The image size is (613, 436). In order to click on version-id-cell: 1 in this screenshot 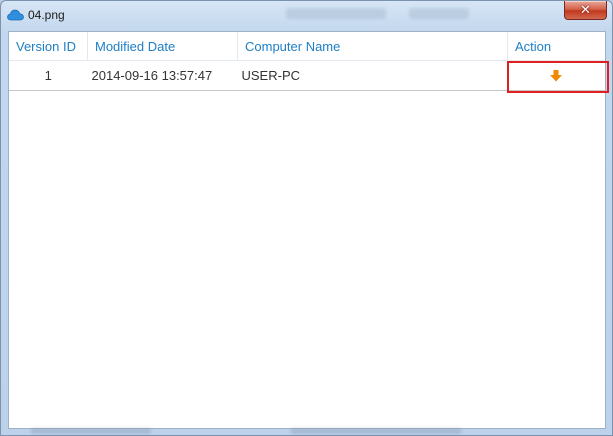, I will do `click(48, 75)`.